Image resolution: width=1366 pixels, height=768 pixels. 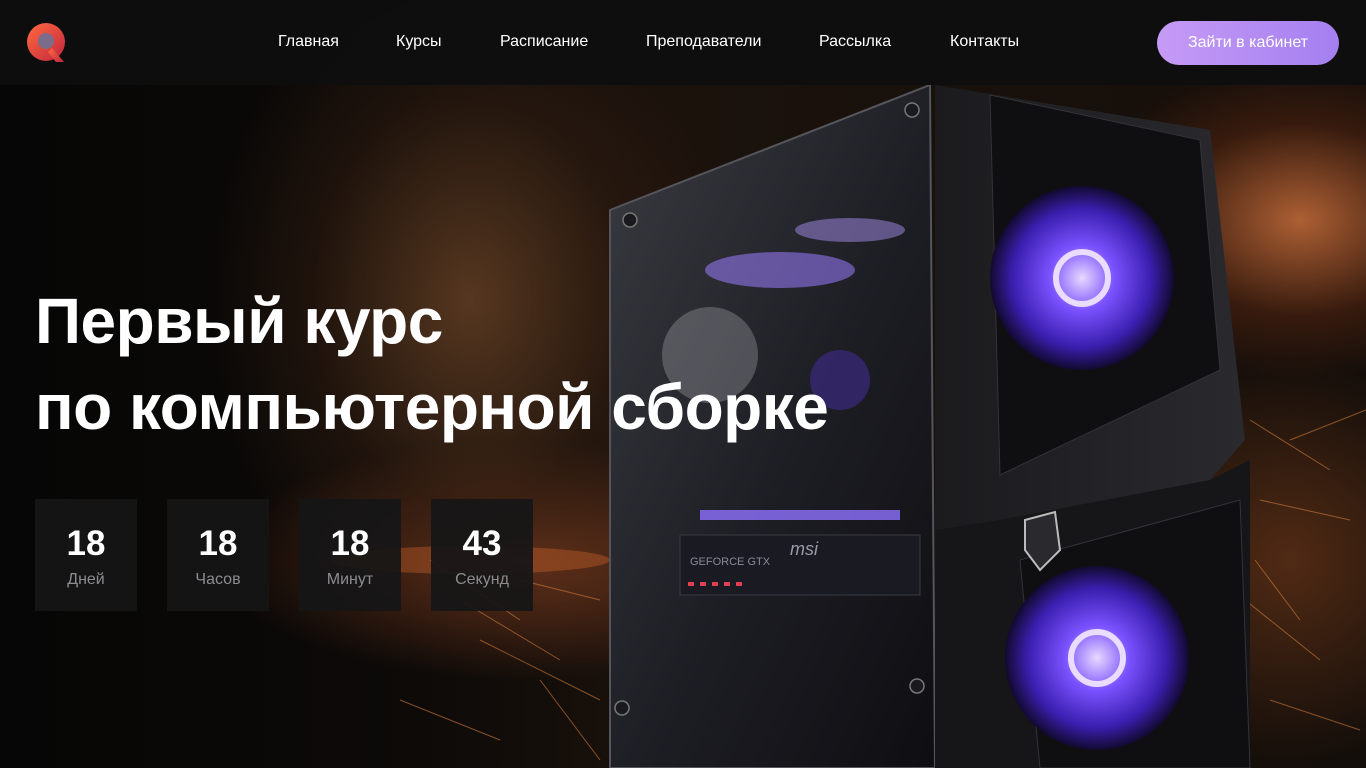 What do you see at coordinates (544, 42) in the screenshot?
I see `nav-item-schedule: Расписание` at bounding box center [544, 42].